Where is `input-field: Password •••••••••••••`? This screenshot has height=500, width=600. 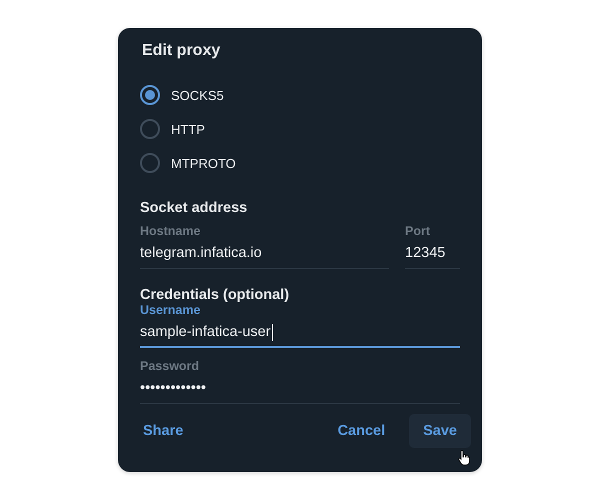
input-field: Password ••••••••••••• is located at coordinates (300, 381).